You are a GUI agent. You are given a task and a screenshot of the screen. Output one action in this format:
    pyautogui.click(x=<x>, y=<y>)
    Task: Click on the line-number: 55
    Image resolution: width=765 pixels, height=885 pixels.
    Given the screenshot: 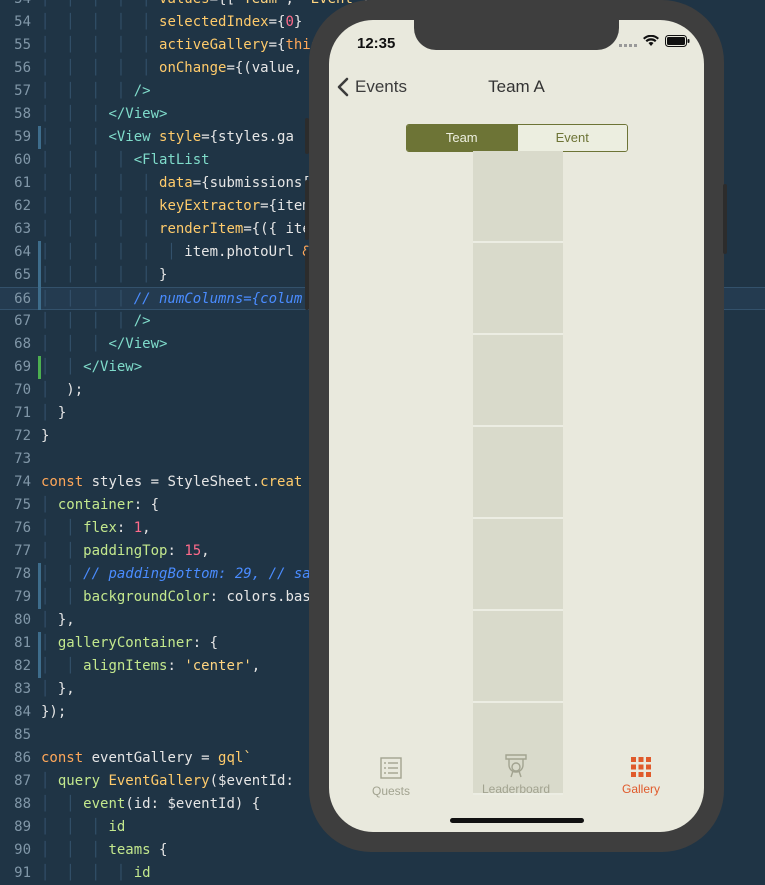 What is the action you would take?
    pyautogui.click(x=22, y=45)
    